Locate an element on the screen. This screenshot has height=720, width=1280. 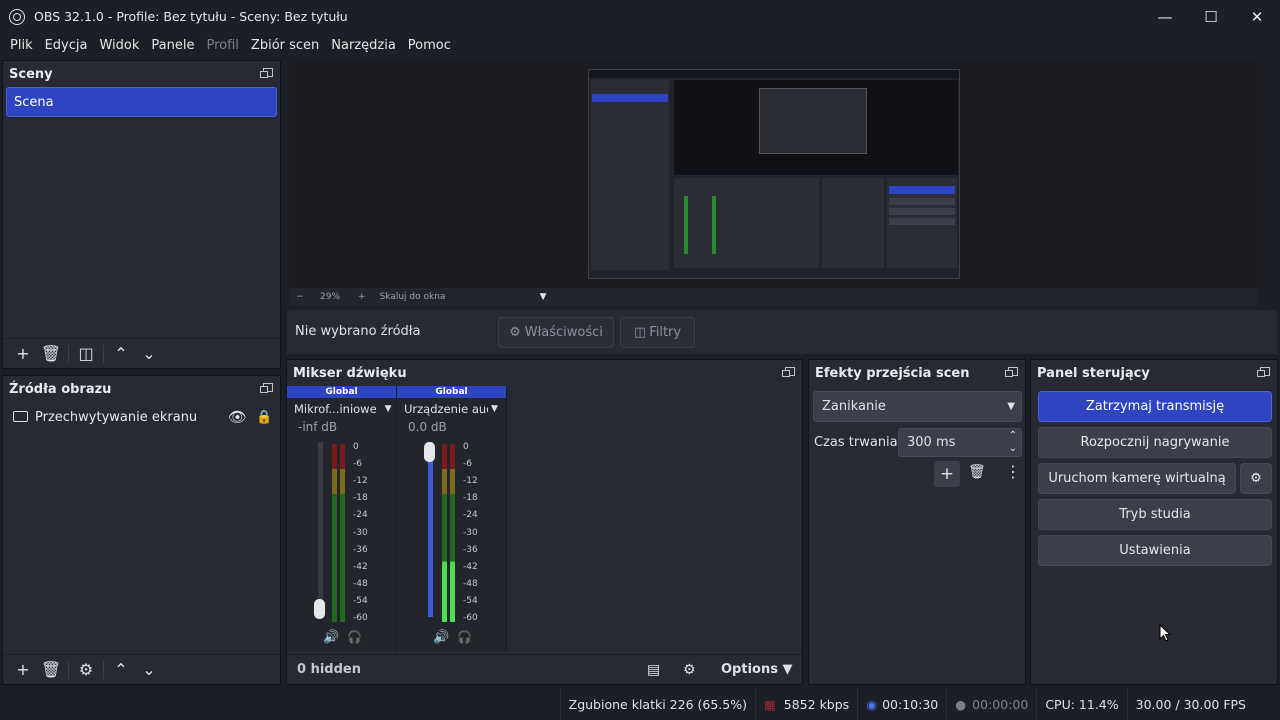
minimize-button: — is located at coordinates (1165, 16).